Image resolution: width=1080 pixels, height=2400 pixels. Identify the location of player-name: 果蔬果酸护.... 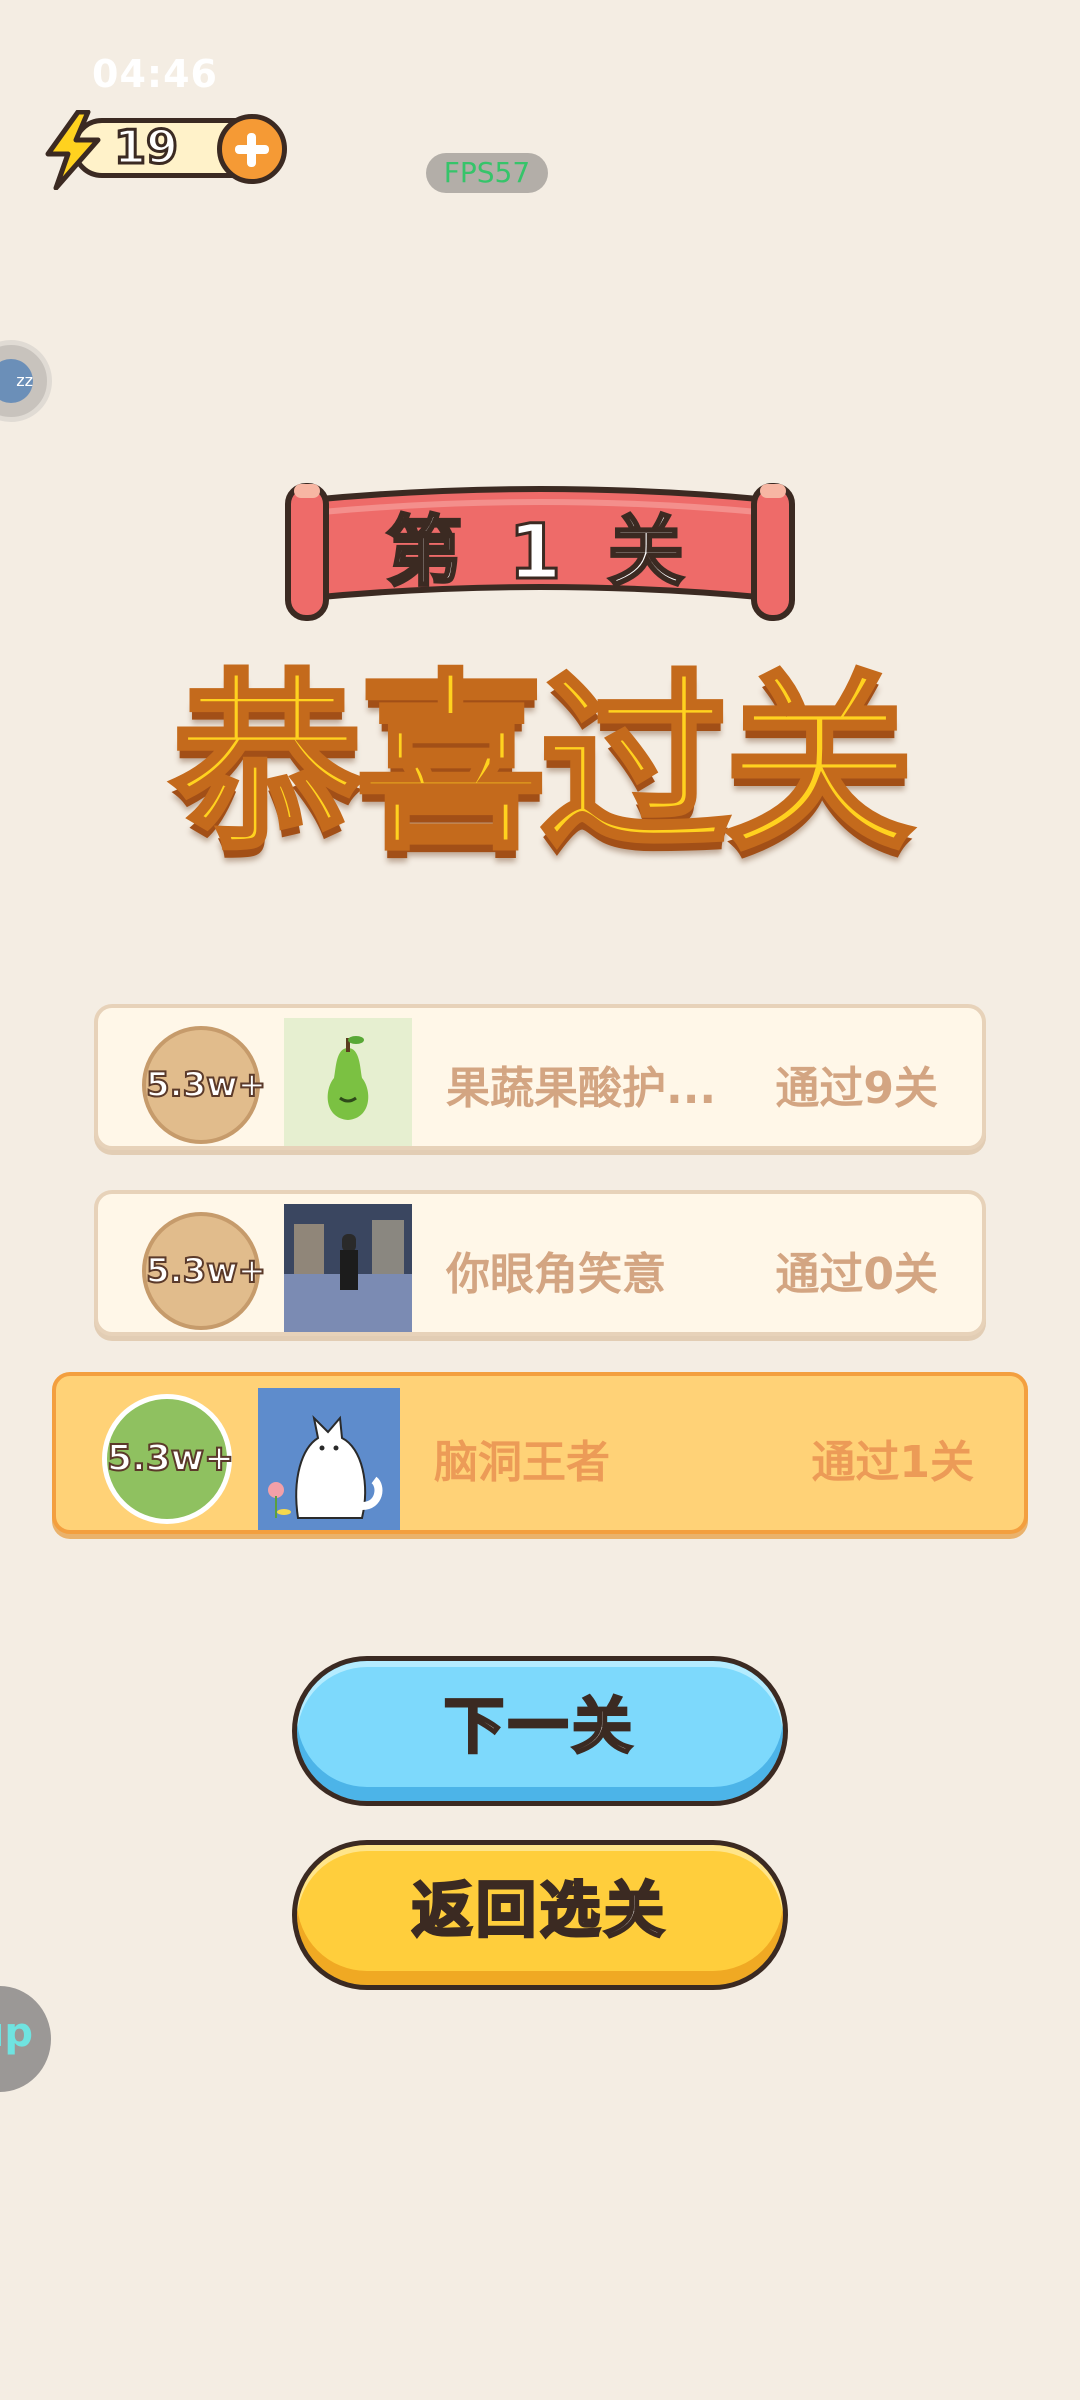
(581, 1088).